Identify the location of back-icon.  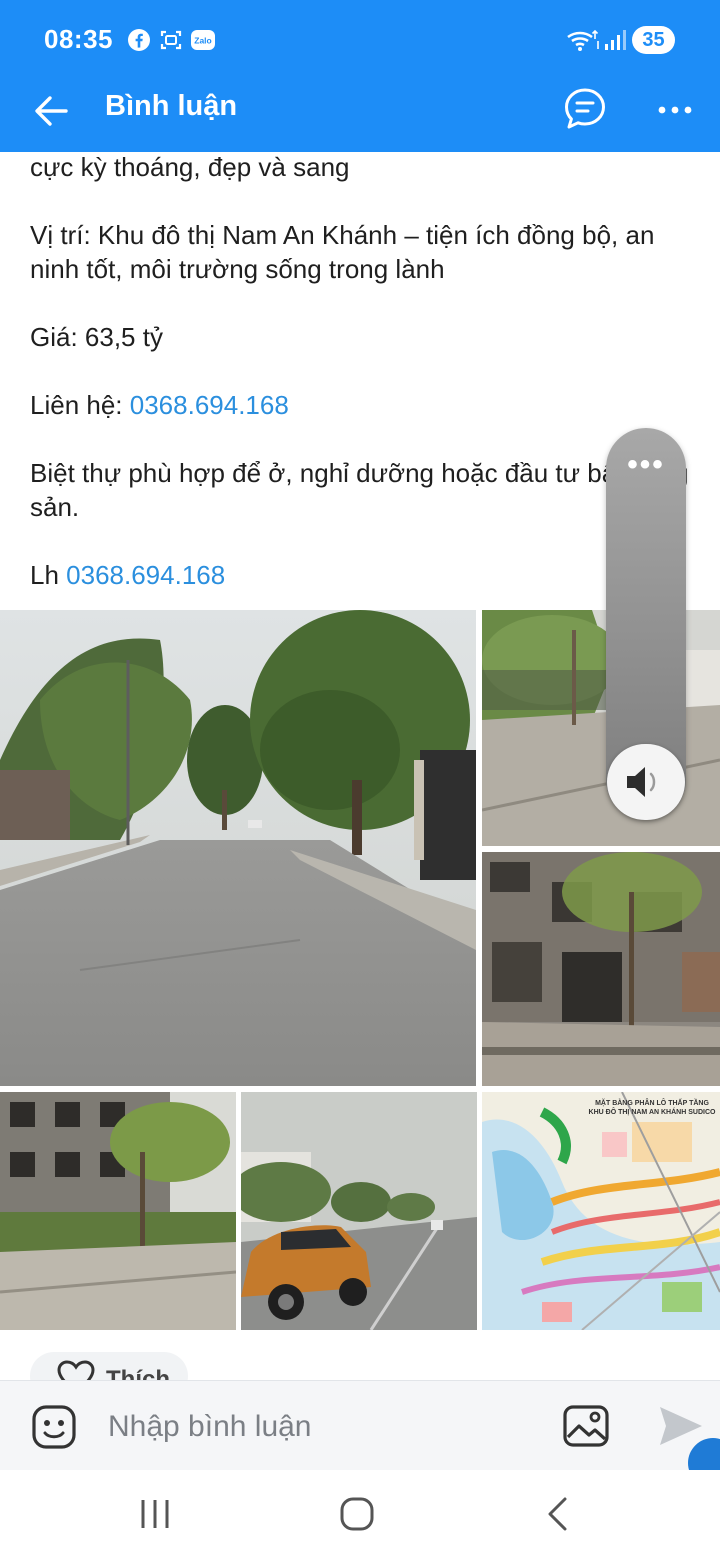
(559, 1514).